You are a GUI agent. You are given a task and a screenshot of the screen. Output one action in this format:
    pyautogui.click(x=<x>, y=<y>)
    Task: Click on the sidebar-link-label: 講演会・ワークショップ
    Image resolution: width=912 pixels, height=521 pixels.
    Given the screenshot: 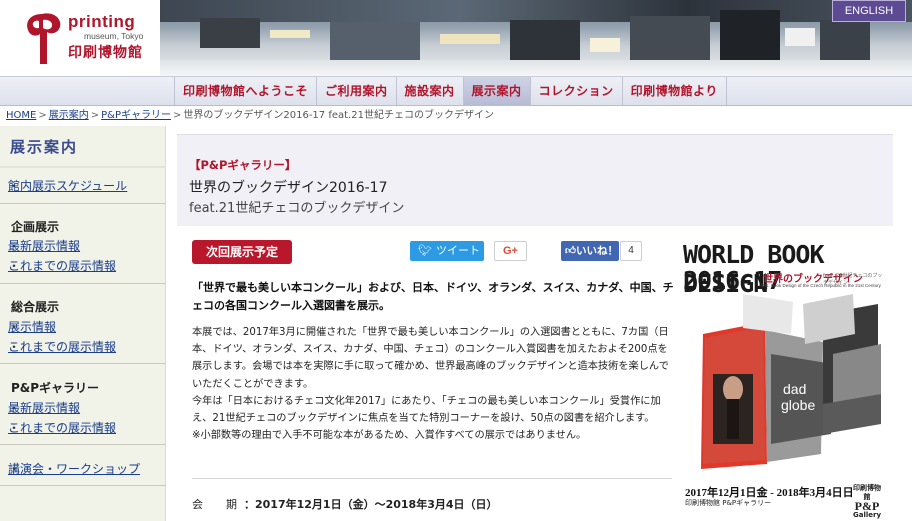 What is the action you would take?
    pyautogui.click(x=74, y=469)
    